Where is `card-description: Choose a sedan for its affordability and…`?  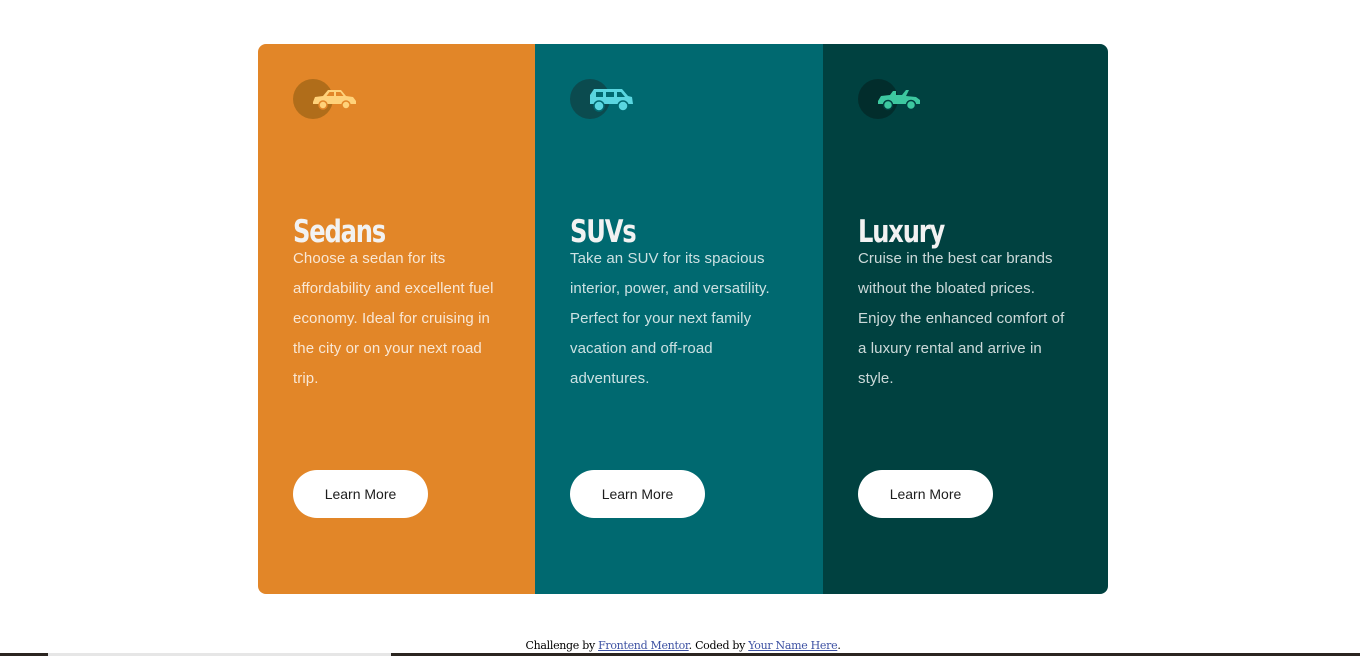
card-description: Choose a sedan for its affordability and… is located at coordinates (393, 318).